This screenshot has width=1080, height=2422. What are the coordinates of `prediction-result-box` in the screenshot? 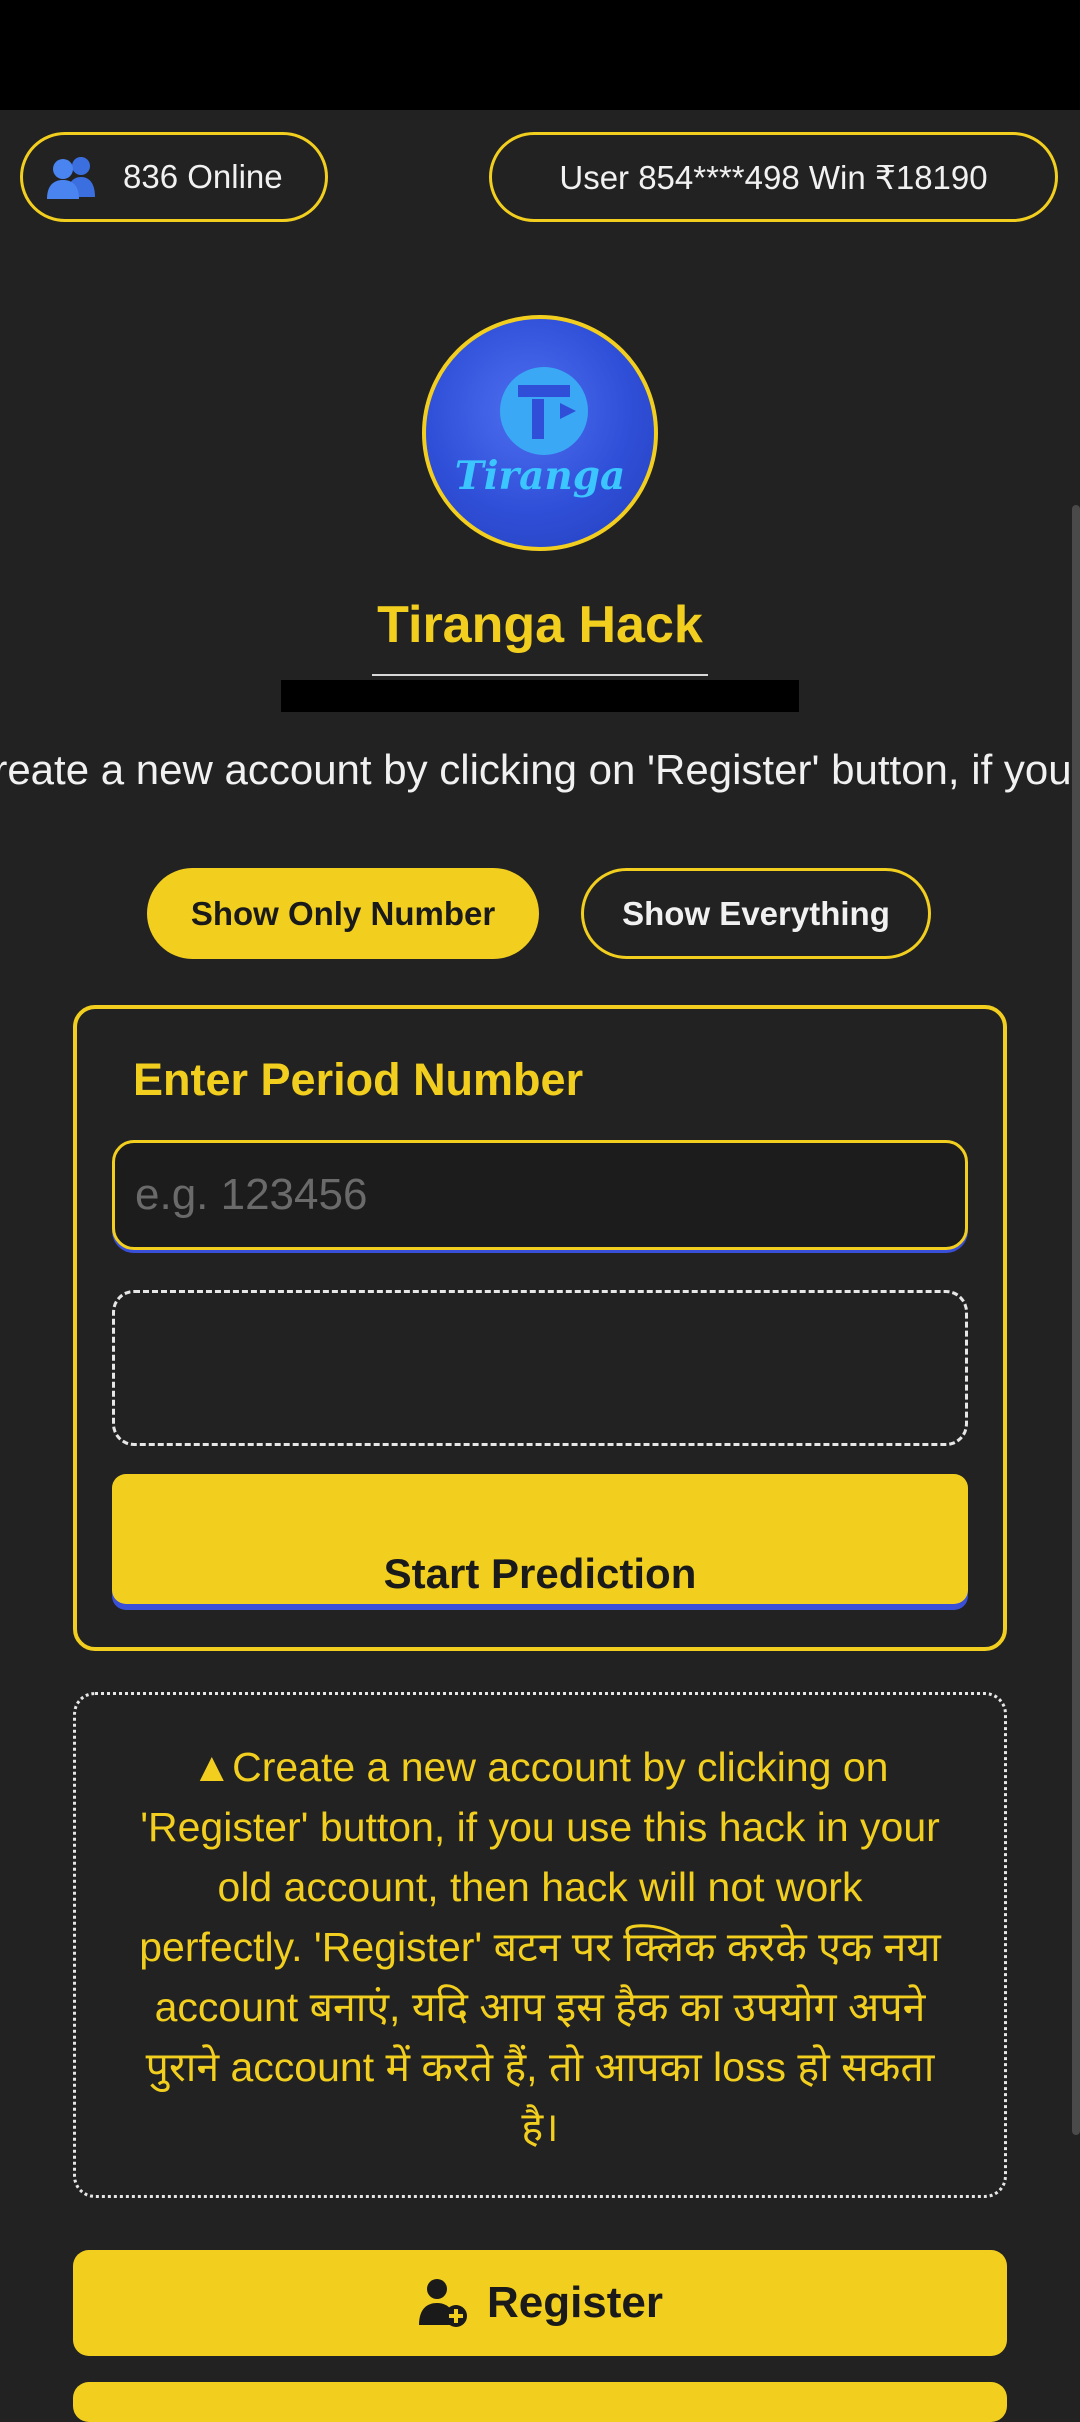 It's located at (540, 1368).